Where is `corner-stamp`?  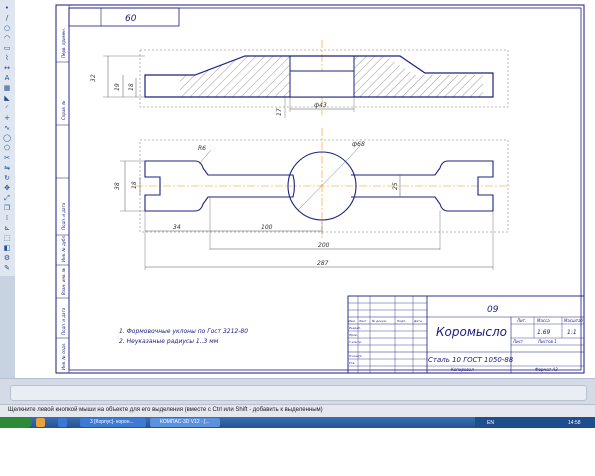 corner-stamp is located at coordinates (124, 17).